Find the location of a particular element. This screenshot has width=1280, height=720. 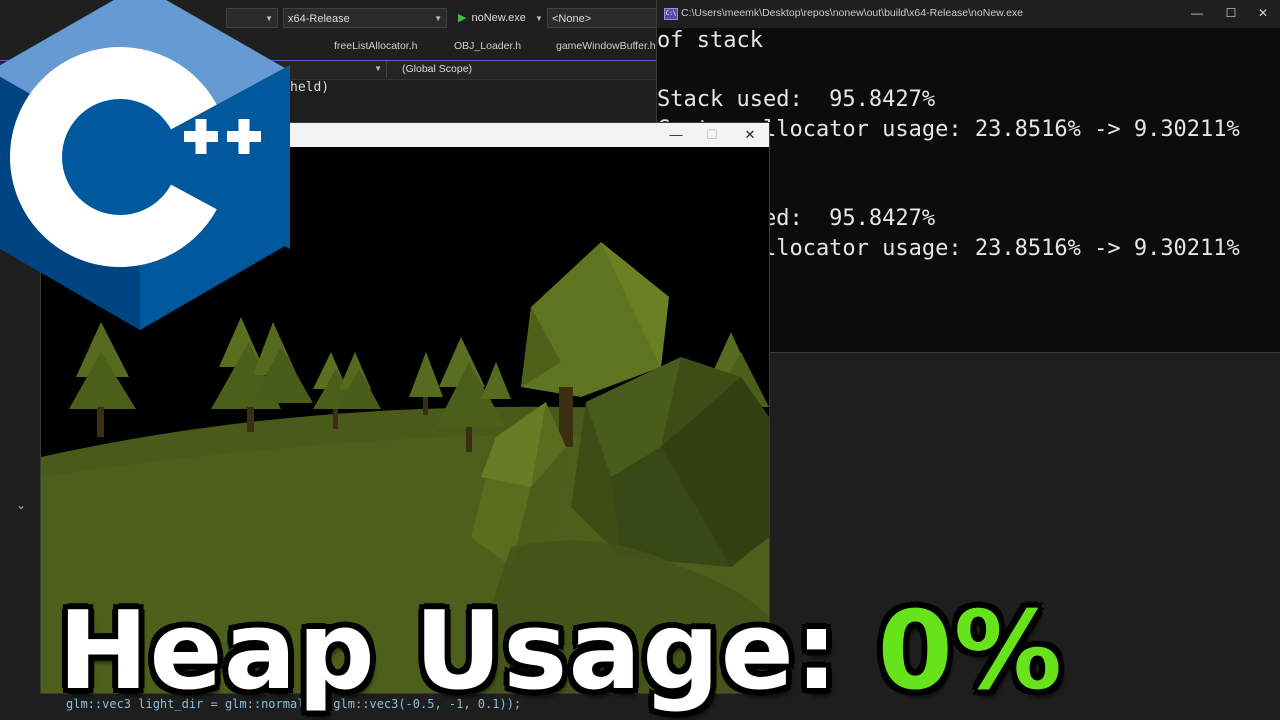

run-target-label: noNew.exe is located at coordinates (498, 18).